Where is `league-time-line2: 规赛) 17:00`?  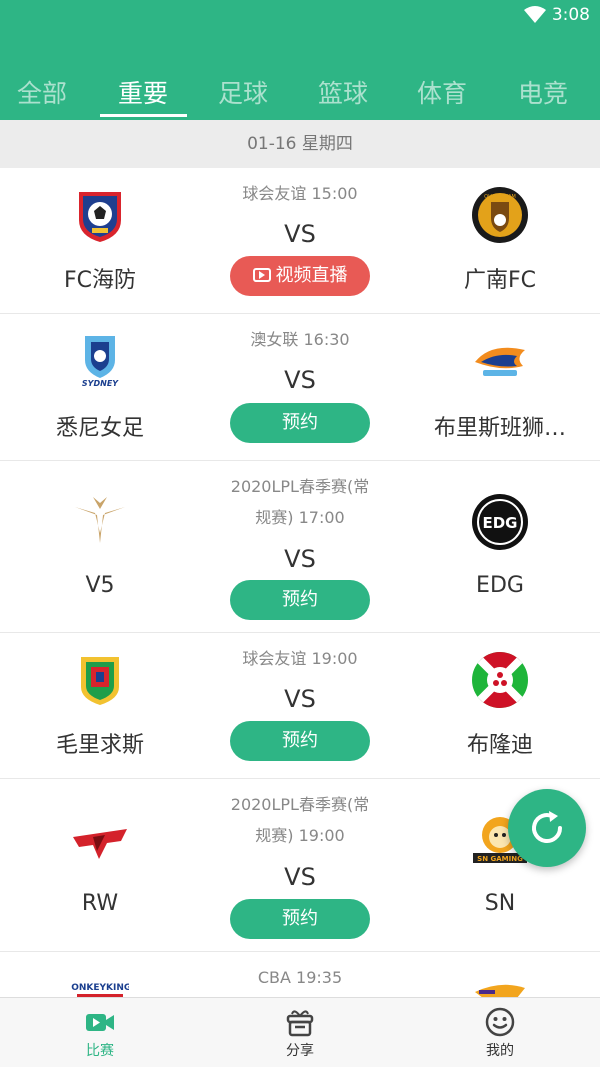 league-time-line2: 规赛) 17:00 is located at coordinates (300, 517).